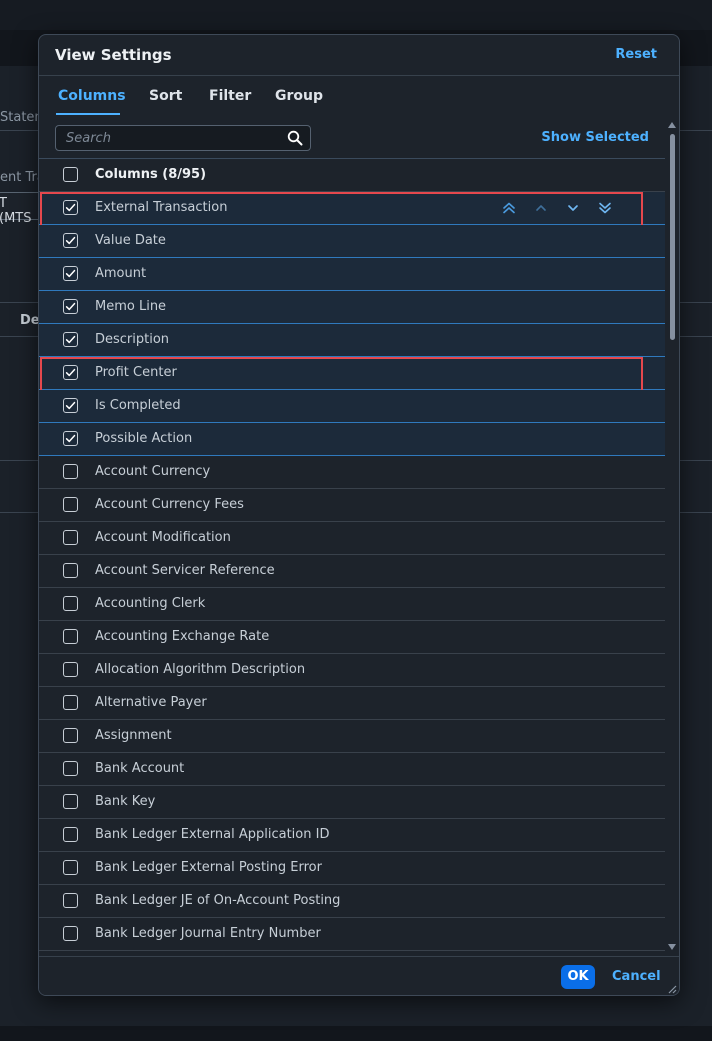 The width and height of the screenshot is (712, 1041). Describe the element at coordinates (509, 208) in the screenshot. I see `move-to-top-icon` at that location.